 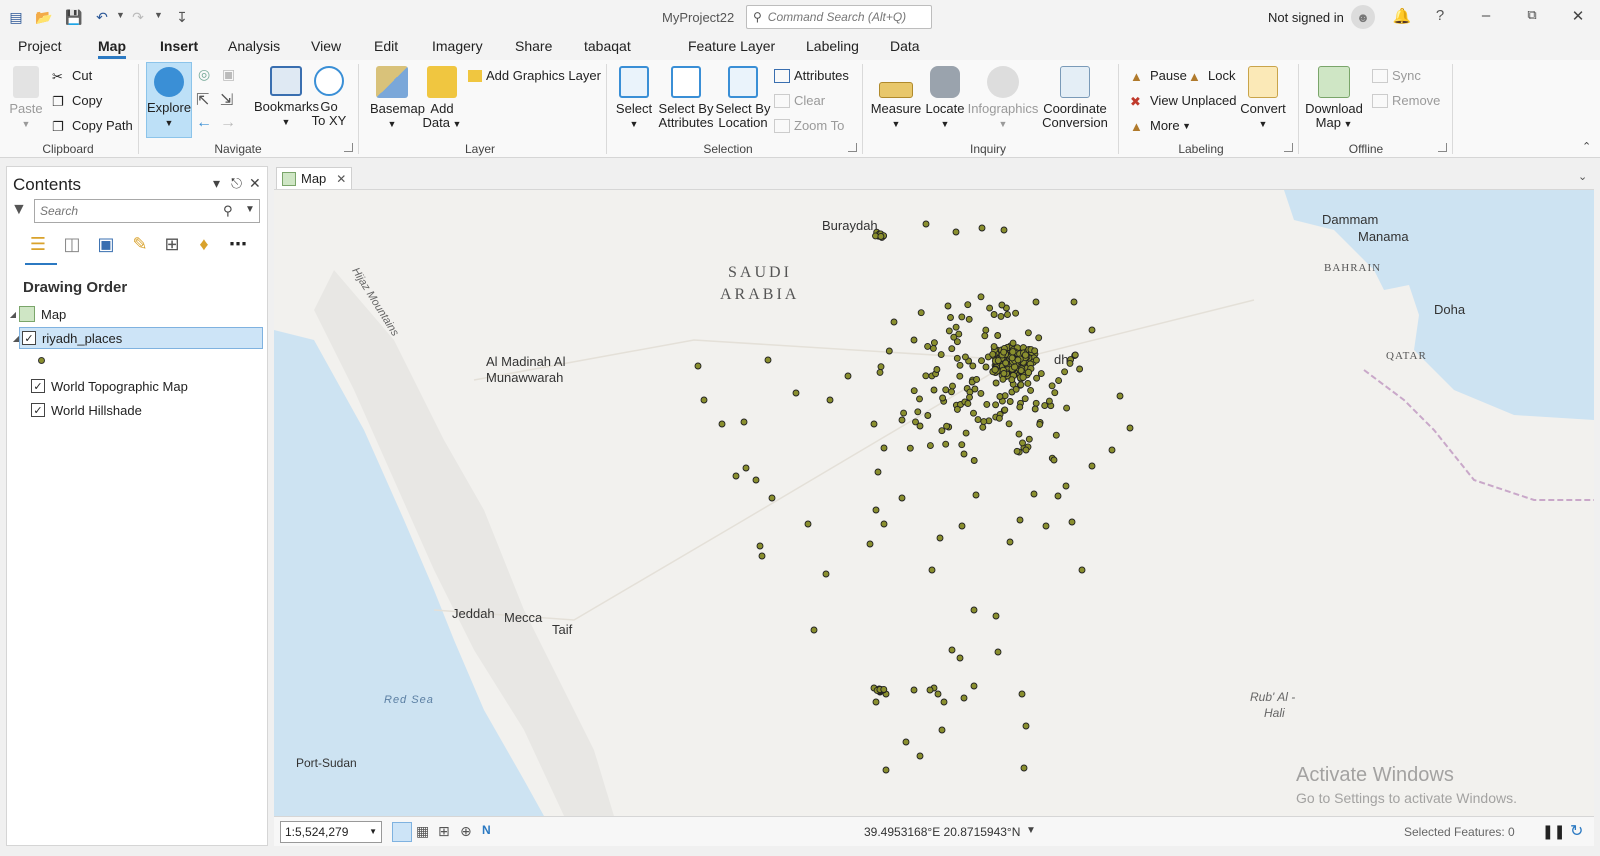 I want to click on copy-button: ❐ Copy, so click(x=77, y=101).